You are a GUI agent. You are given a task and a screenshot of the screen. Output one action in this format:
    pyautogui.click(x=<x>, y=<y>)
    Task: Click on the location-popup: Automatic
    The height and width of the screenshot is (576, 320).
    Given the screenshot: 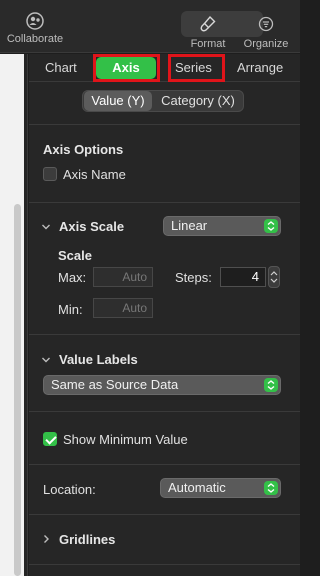 What is the action you would take?
    pyautogui.click(x=220, y=488)
    